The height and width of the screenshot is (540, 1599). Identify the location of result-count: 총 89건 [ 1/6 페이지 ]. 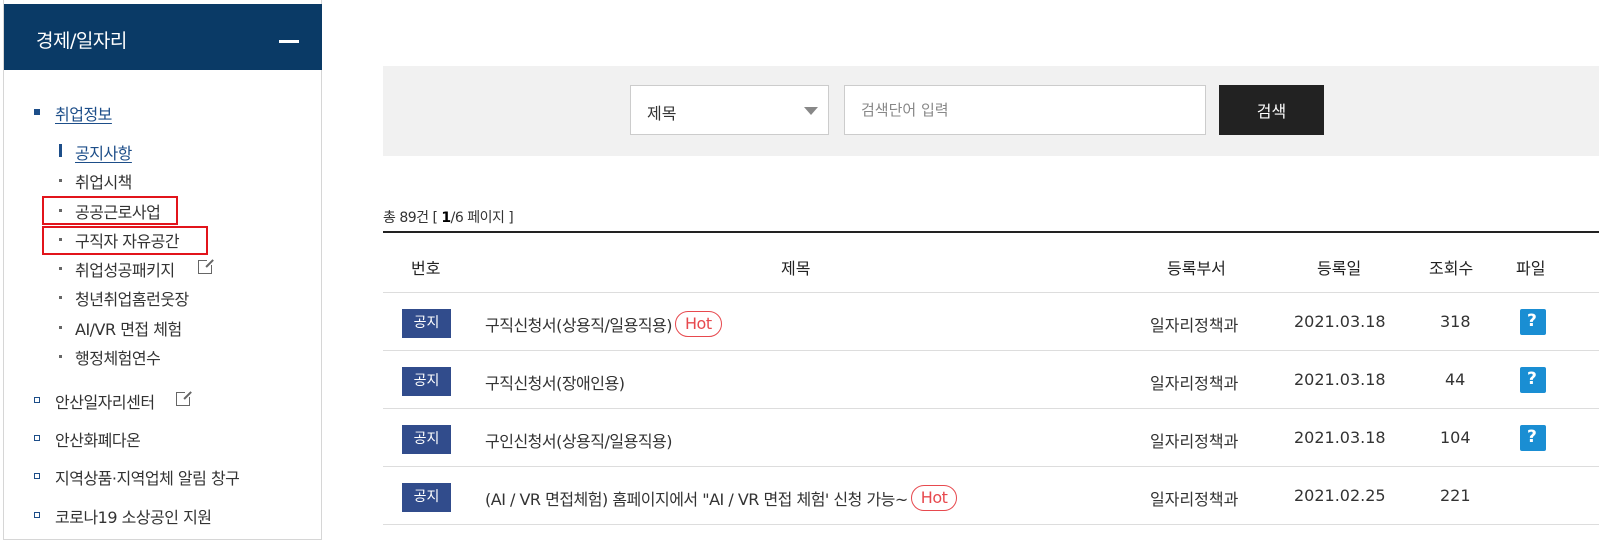
(448, 217).